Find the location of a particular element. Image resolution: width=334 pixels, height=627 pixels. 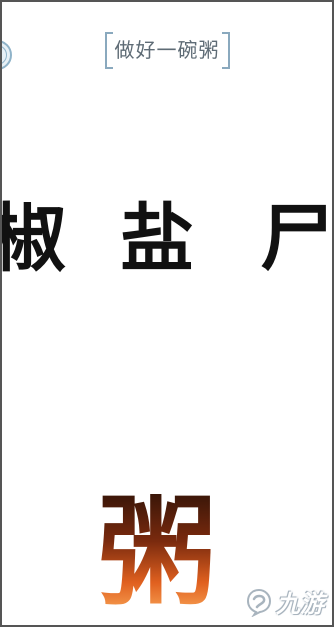

watermark: 九游 is located at coordinates (284, 601).